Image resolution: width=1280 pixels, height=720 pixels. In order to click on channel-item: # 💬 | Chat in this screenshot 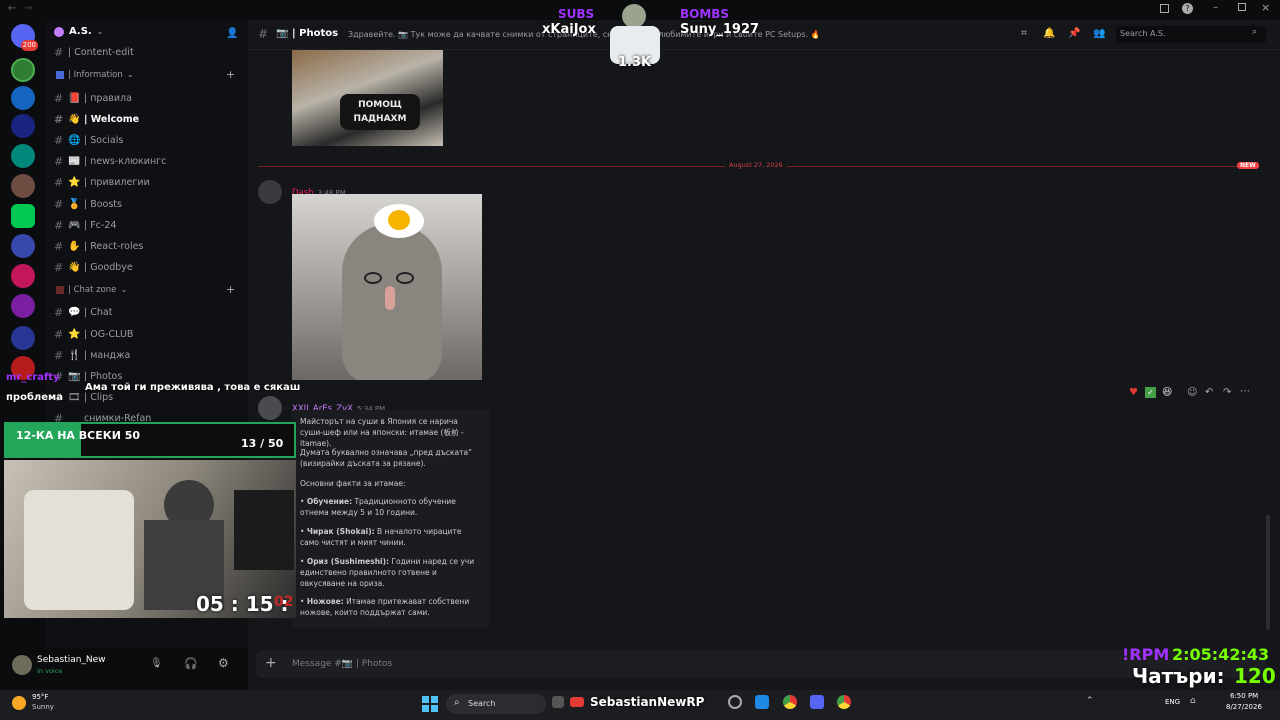, I will do `click(148, 313)`.